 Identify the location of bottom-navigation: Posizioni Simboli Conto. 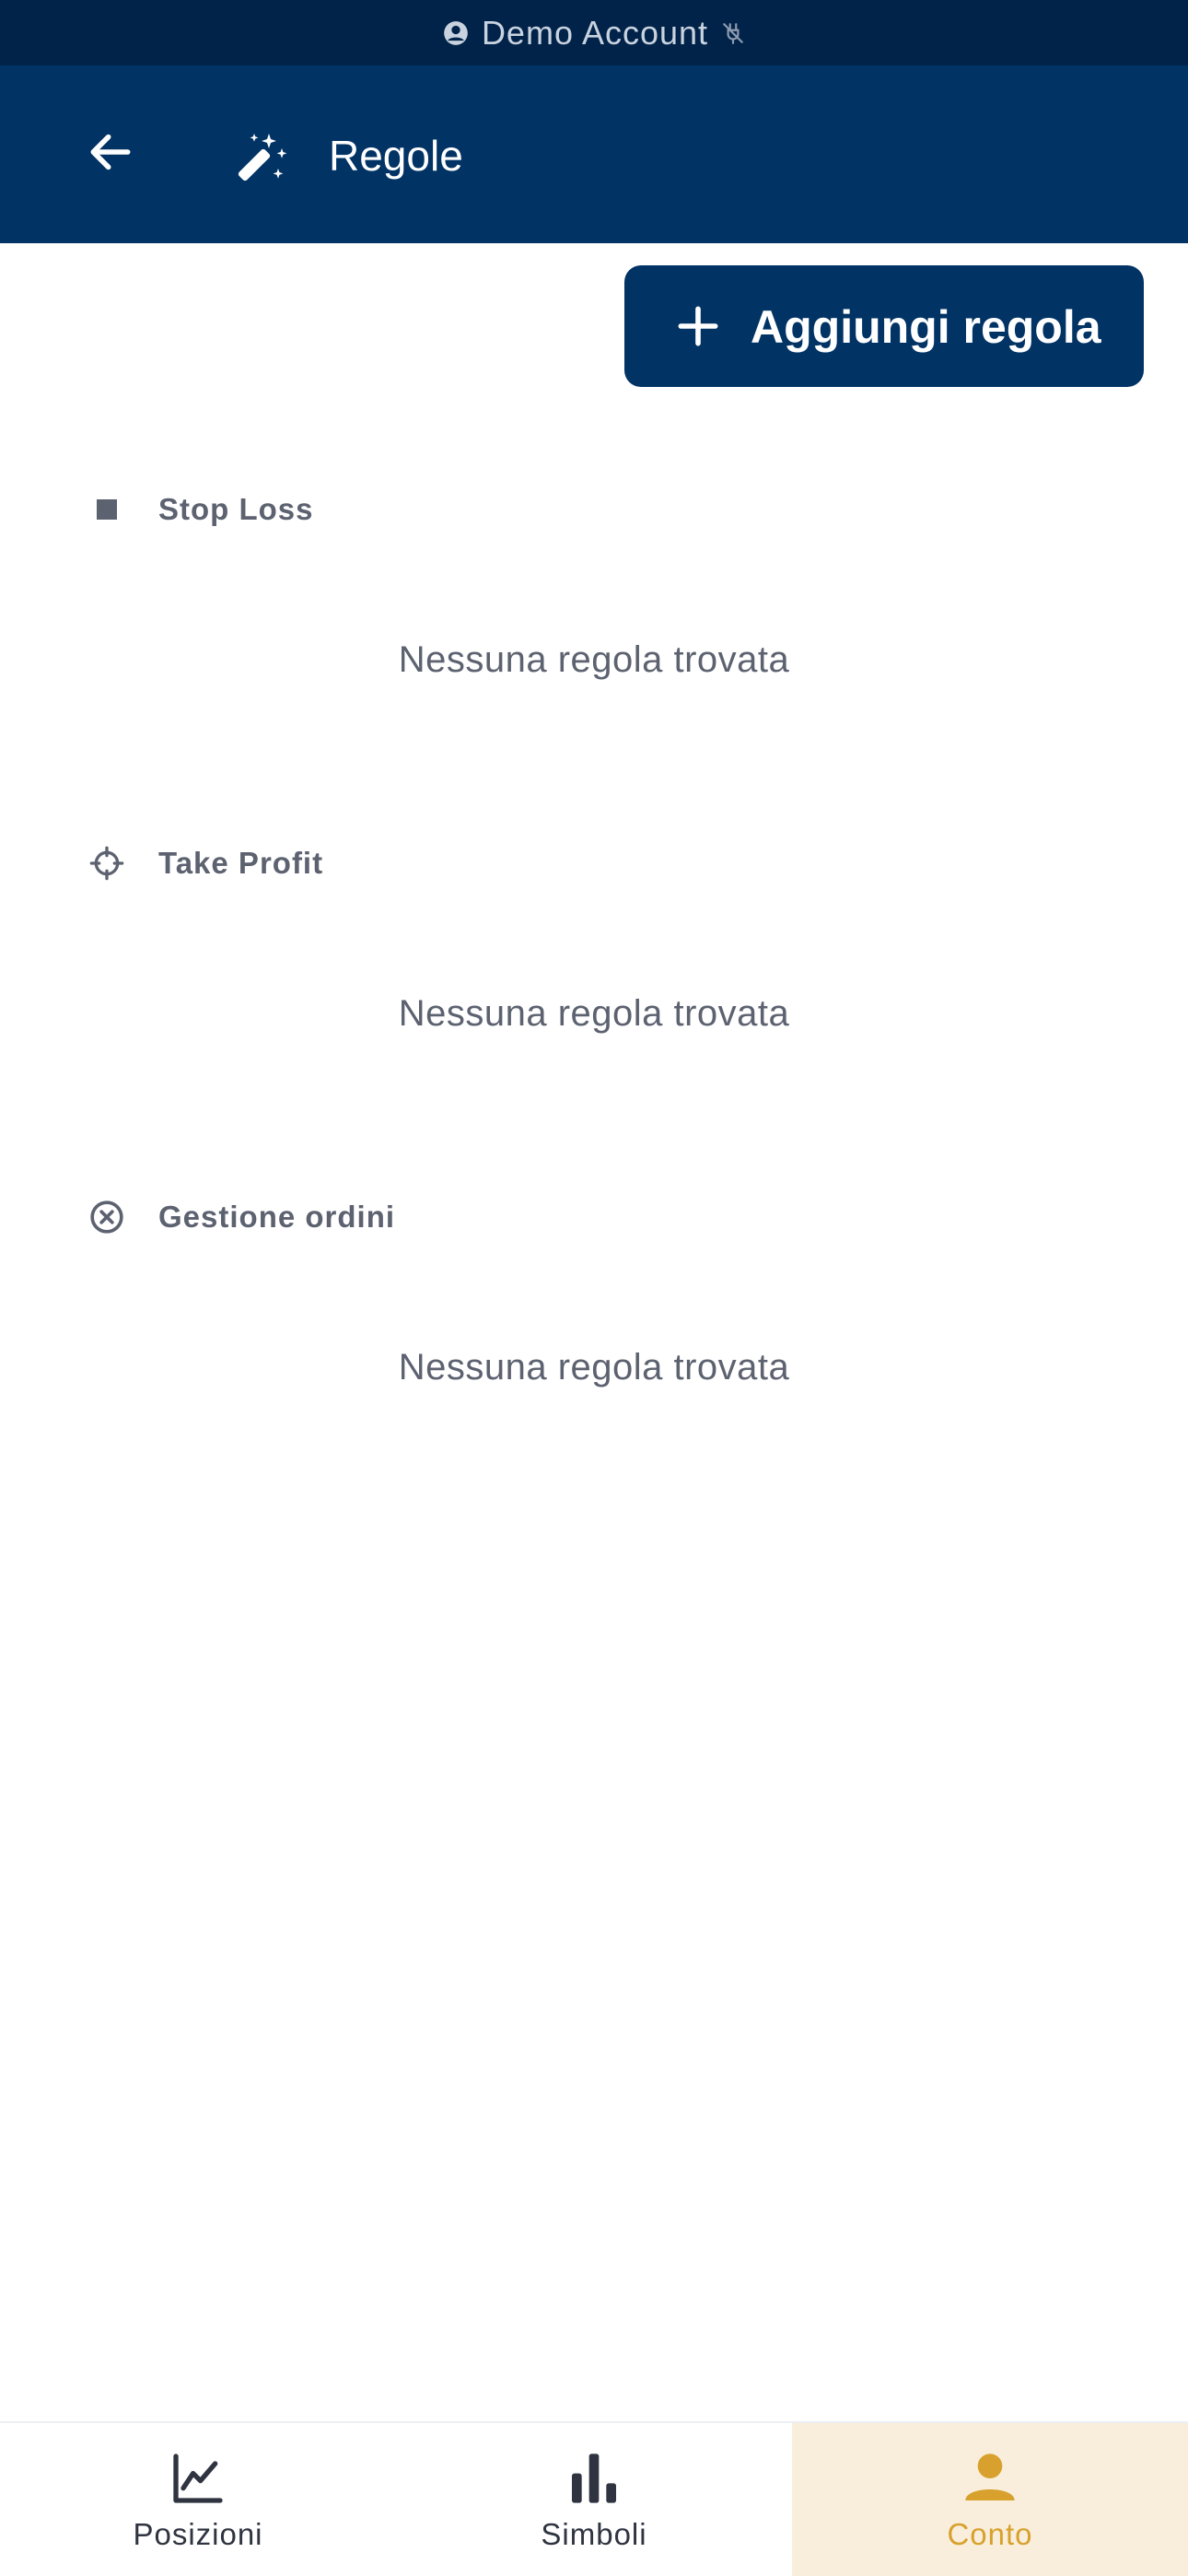
(594, 2498).